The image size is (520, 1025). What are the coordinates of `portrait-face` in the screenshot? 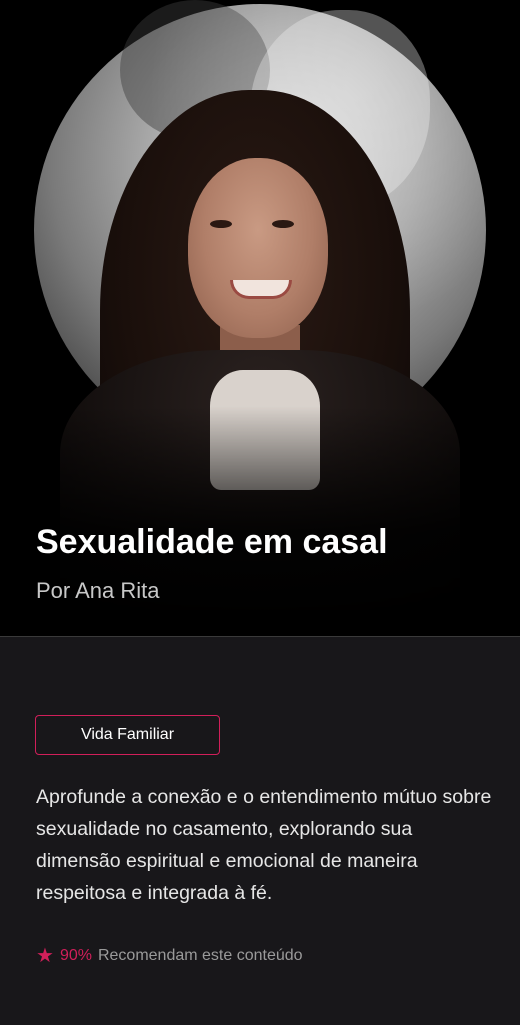 It's located at (258, 248).